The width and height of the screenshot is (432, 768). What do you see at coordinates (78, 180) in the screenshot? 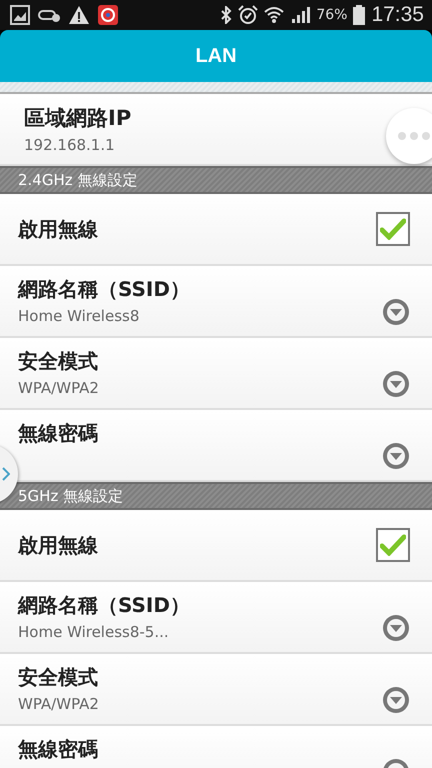
I see `section-title: 2.4GHz 無線設定` at bounding box center [78, 180].